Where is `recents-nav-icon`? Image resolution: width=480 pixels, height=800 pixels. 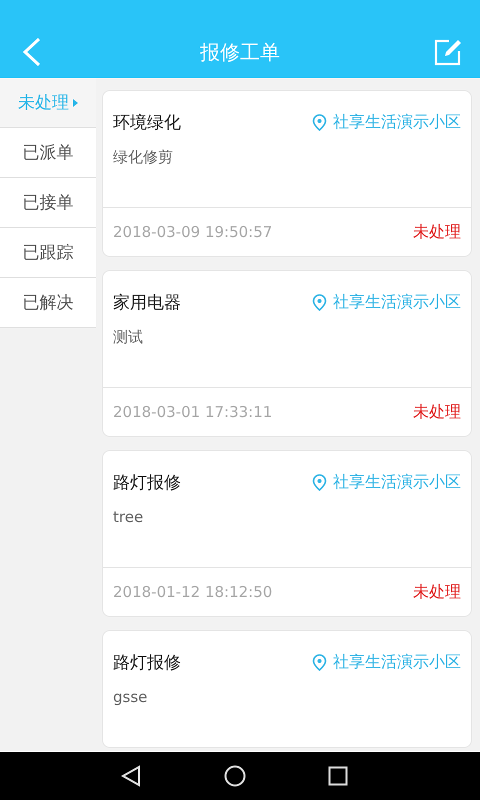
recents-nav-icon is located at coordinates (338, 776).